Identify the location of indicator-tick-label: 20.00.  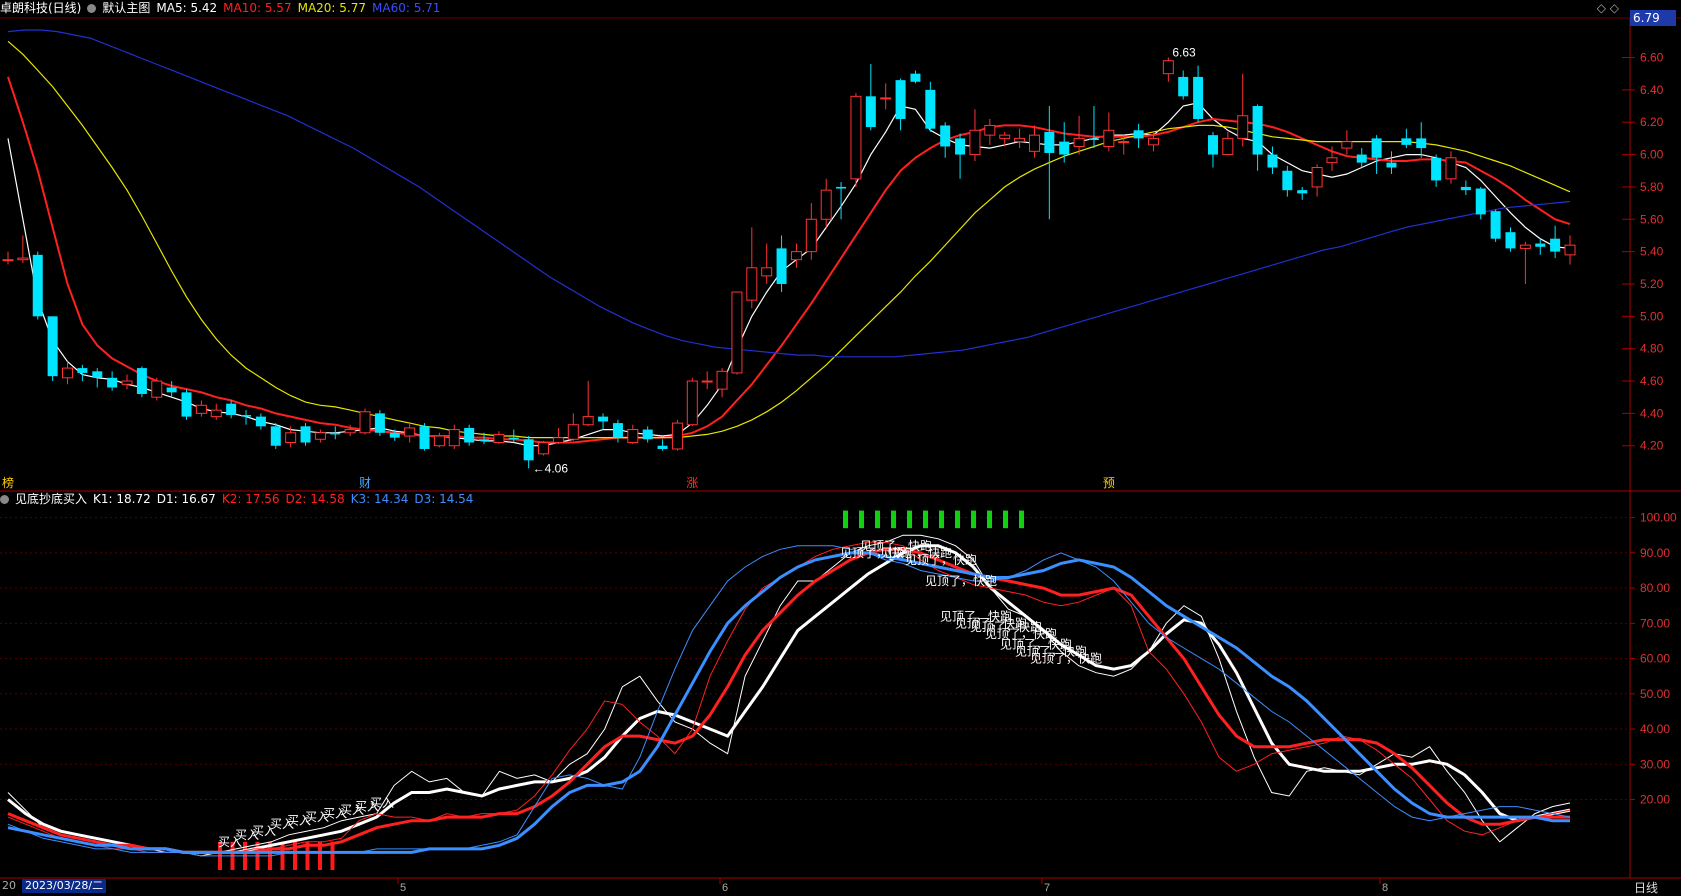
(1655, 800).